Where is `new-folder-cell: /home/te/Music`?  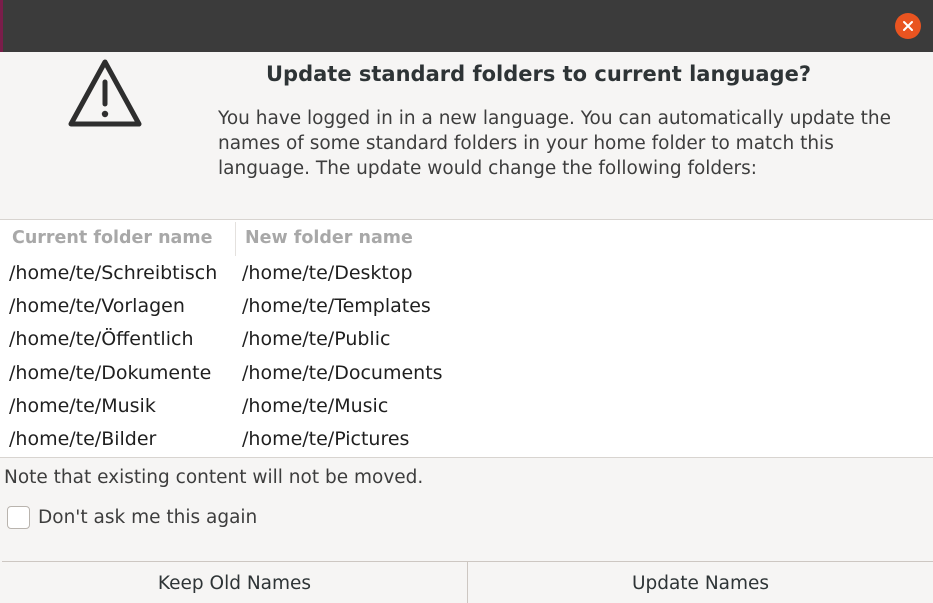
new-folder-cell: /home/te/Music is located at coordinates (315, 406).